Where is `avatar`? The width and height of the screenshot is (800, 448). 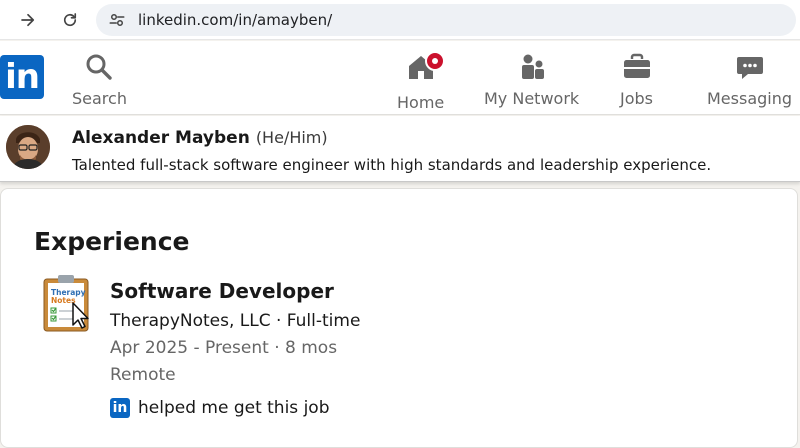 avatar is located at coordinates (28, 147).